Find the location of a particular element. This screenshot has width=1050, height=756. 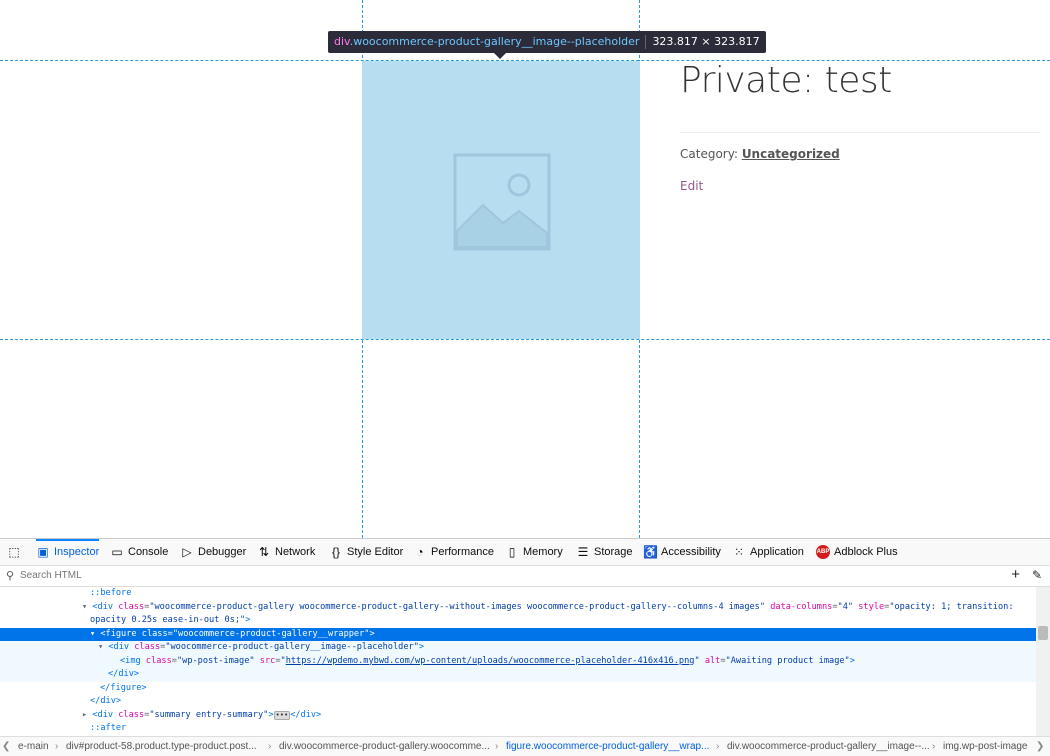

element-picker-button: ⬚ is located at coordinates (14, 552).